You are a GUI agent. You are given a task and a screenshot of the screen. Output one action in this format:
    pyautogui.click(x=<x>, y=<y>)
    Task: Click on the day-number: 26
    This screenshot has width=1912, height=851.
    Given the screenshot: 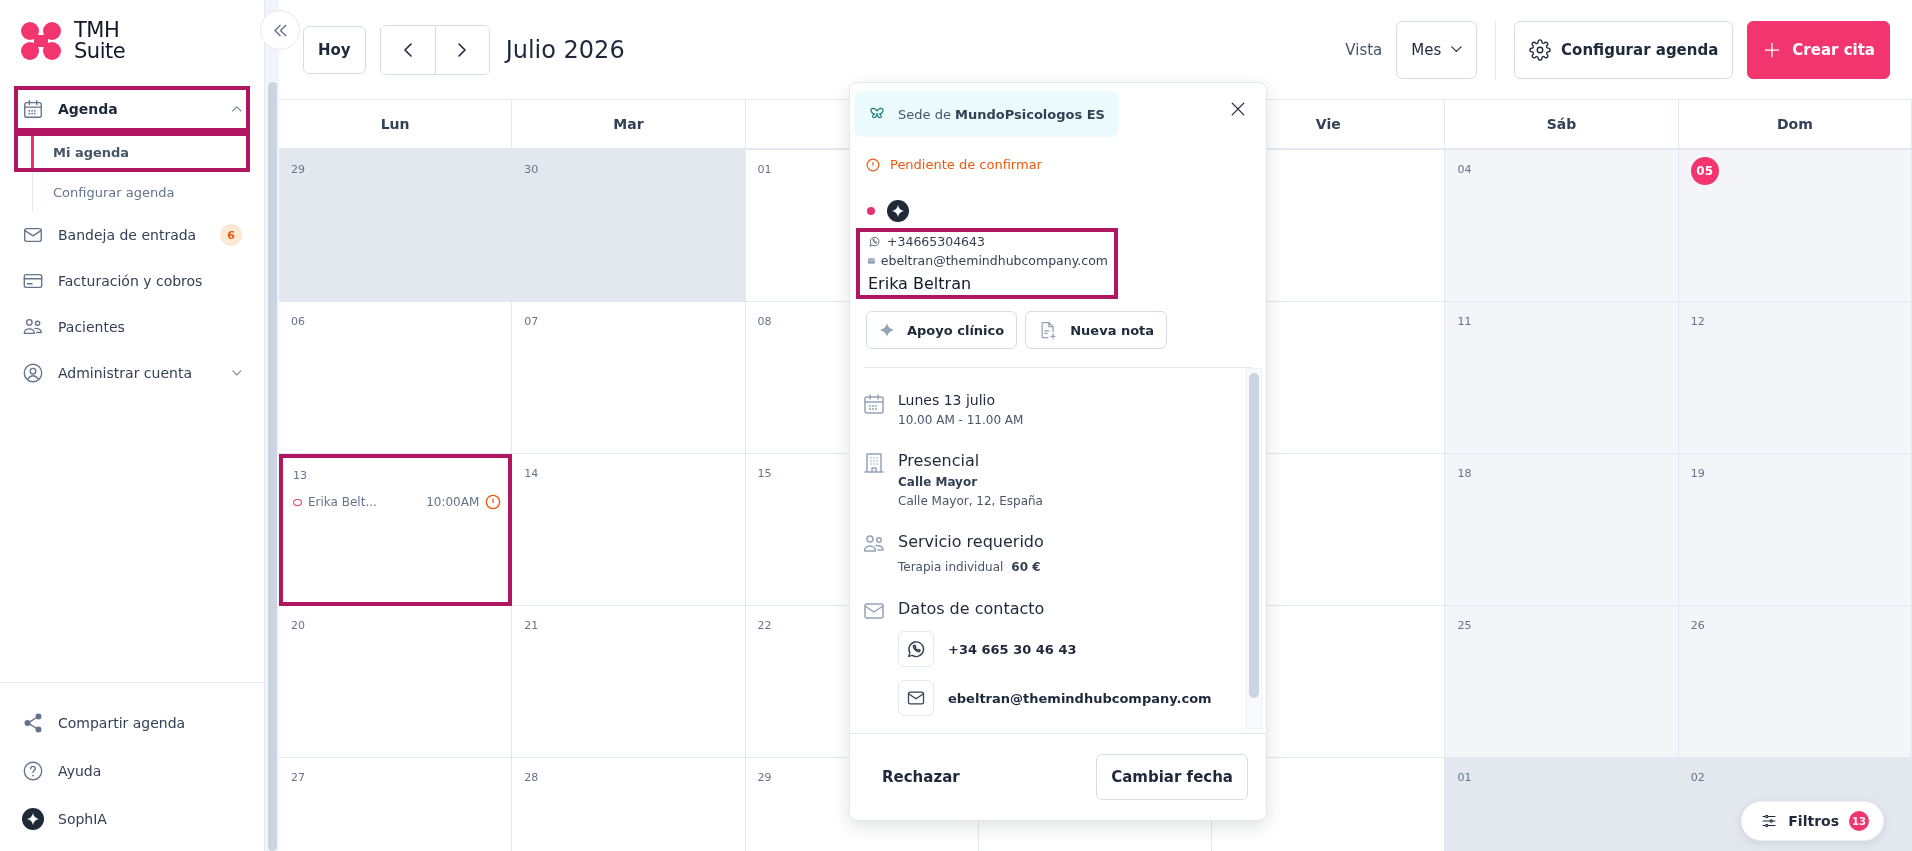 What is the action you would take?
    pyautogui.click(x=1697, y=625)
    